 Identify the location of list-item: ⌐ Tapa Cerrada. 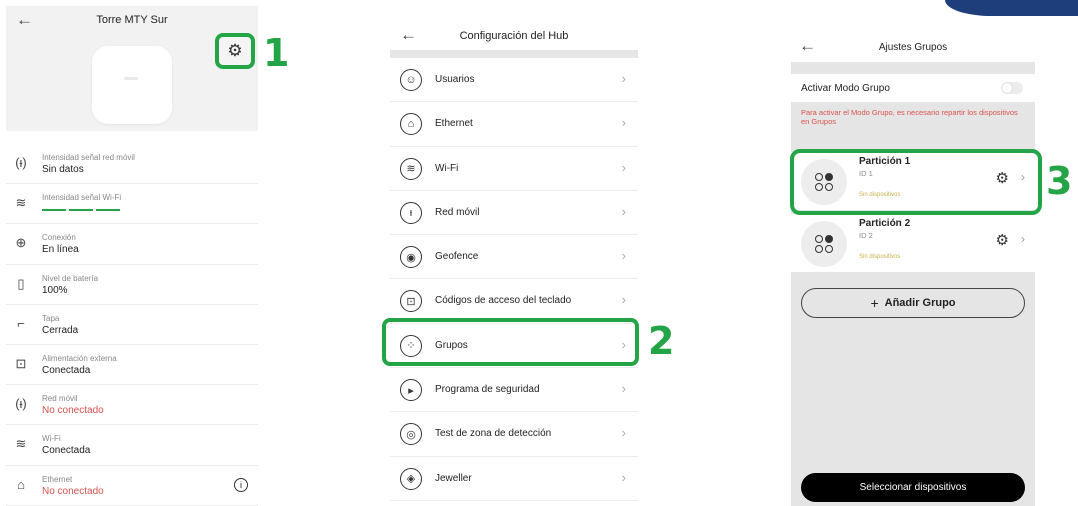
(132, 325).